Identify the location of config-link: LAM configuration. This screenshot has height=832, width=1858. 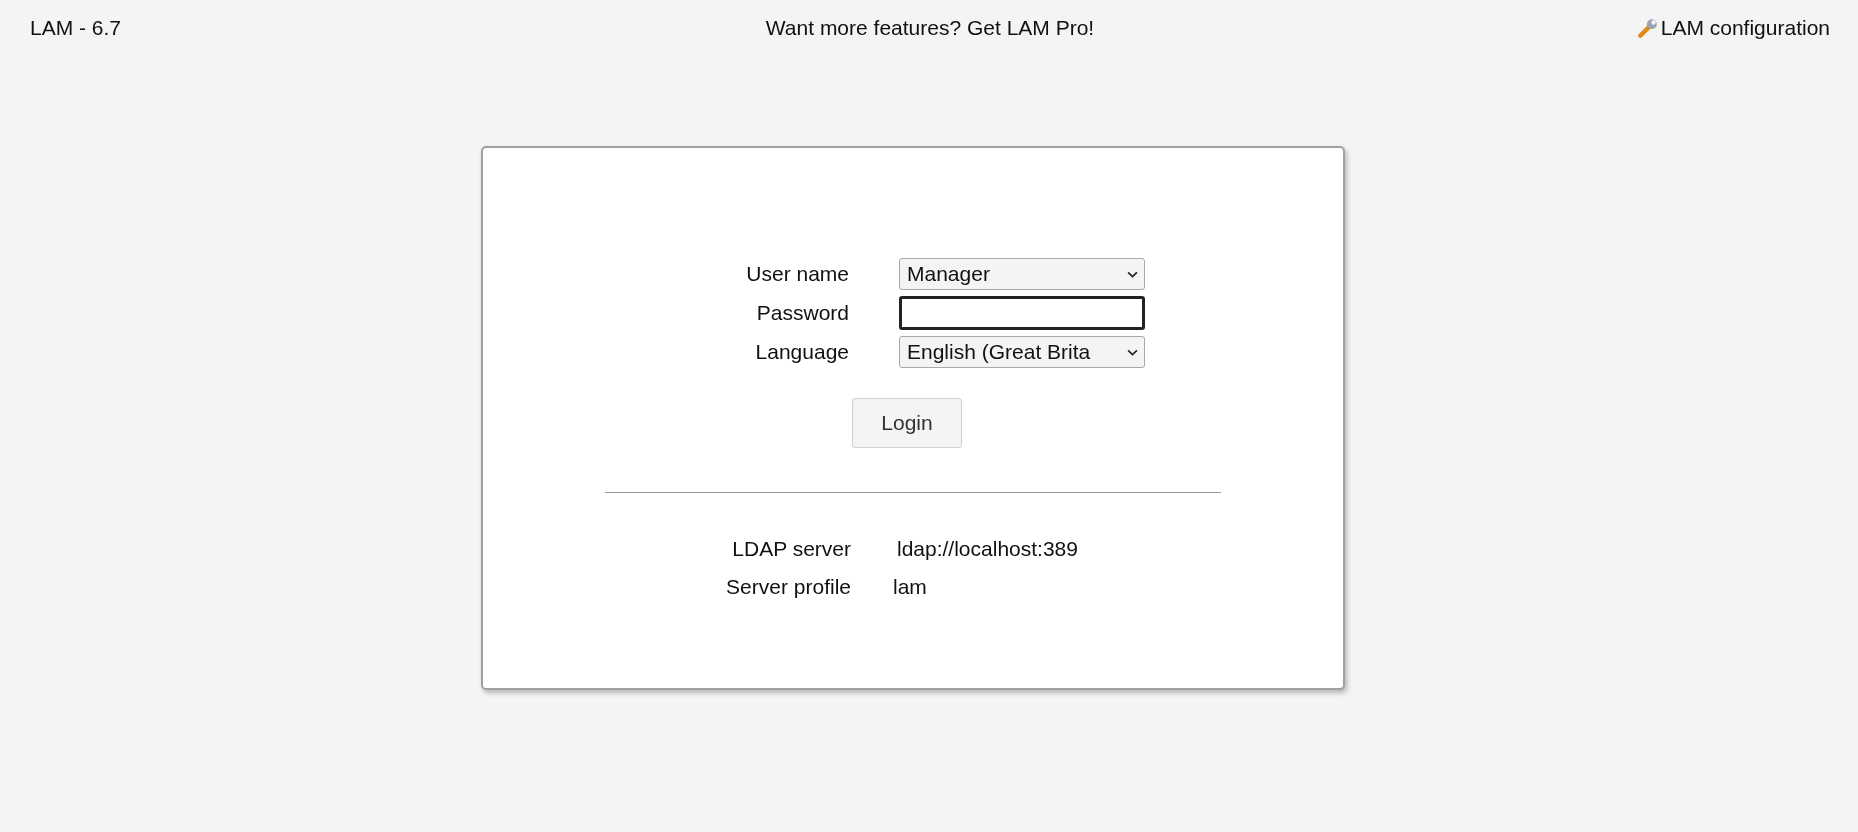
(1530, 28).